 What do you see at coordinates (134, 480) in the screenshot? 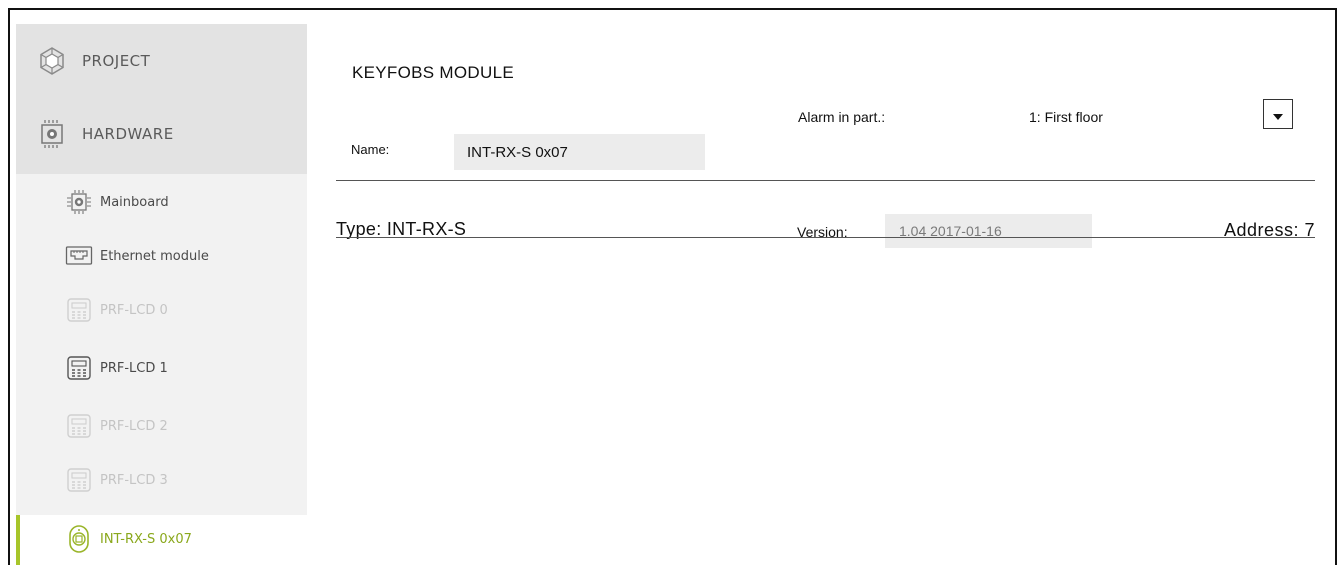
I see `sidebar-item-label: PRF-LCD 3` at bounding box center [134, 480].